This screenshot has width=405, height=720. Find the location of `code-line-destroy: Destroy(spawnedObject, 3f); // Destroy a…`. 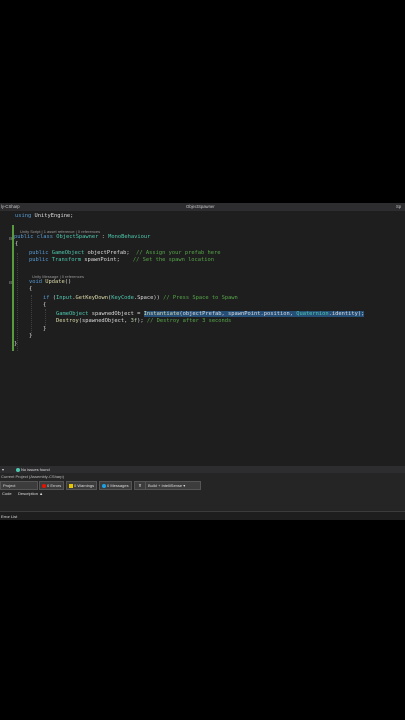

code-line-destroy: Destroy(spawnedObject, 3f); // Destroy a… is located at coordinates (144, 321).